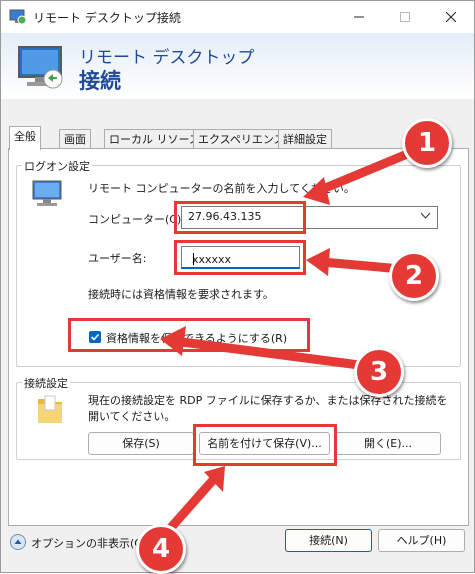 This screenshot has width=475, height=574. Describe the element at coordinates (427, 143) in the screenshot. I see `annotation-badge-1: 1` at that location.